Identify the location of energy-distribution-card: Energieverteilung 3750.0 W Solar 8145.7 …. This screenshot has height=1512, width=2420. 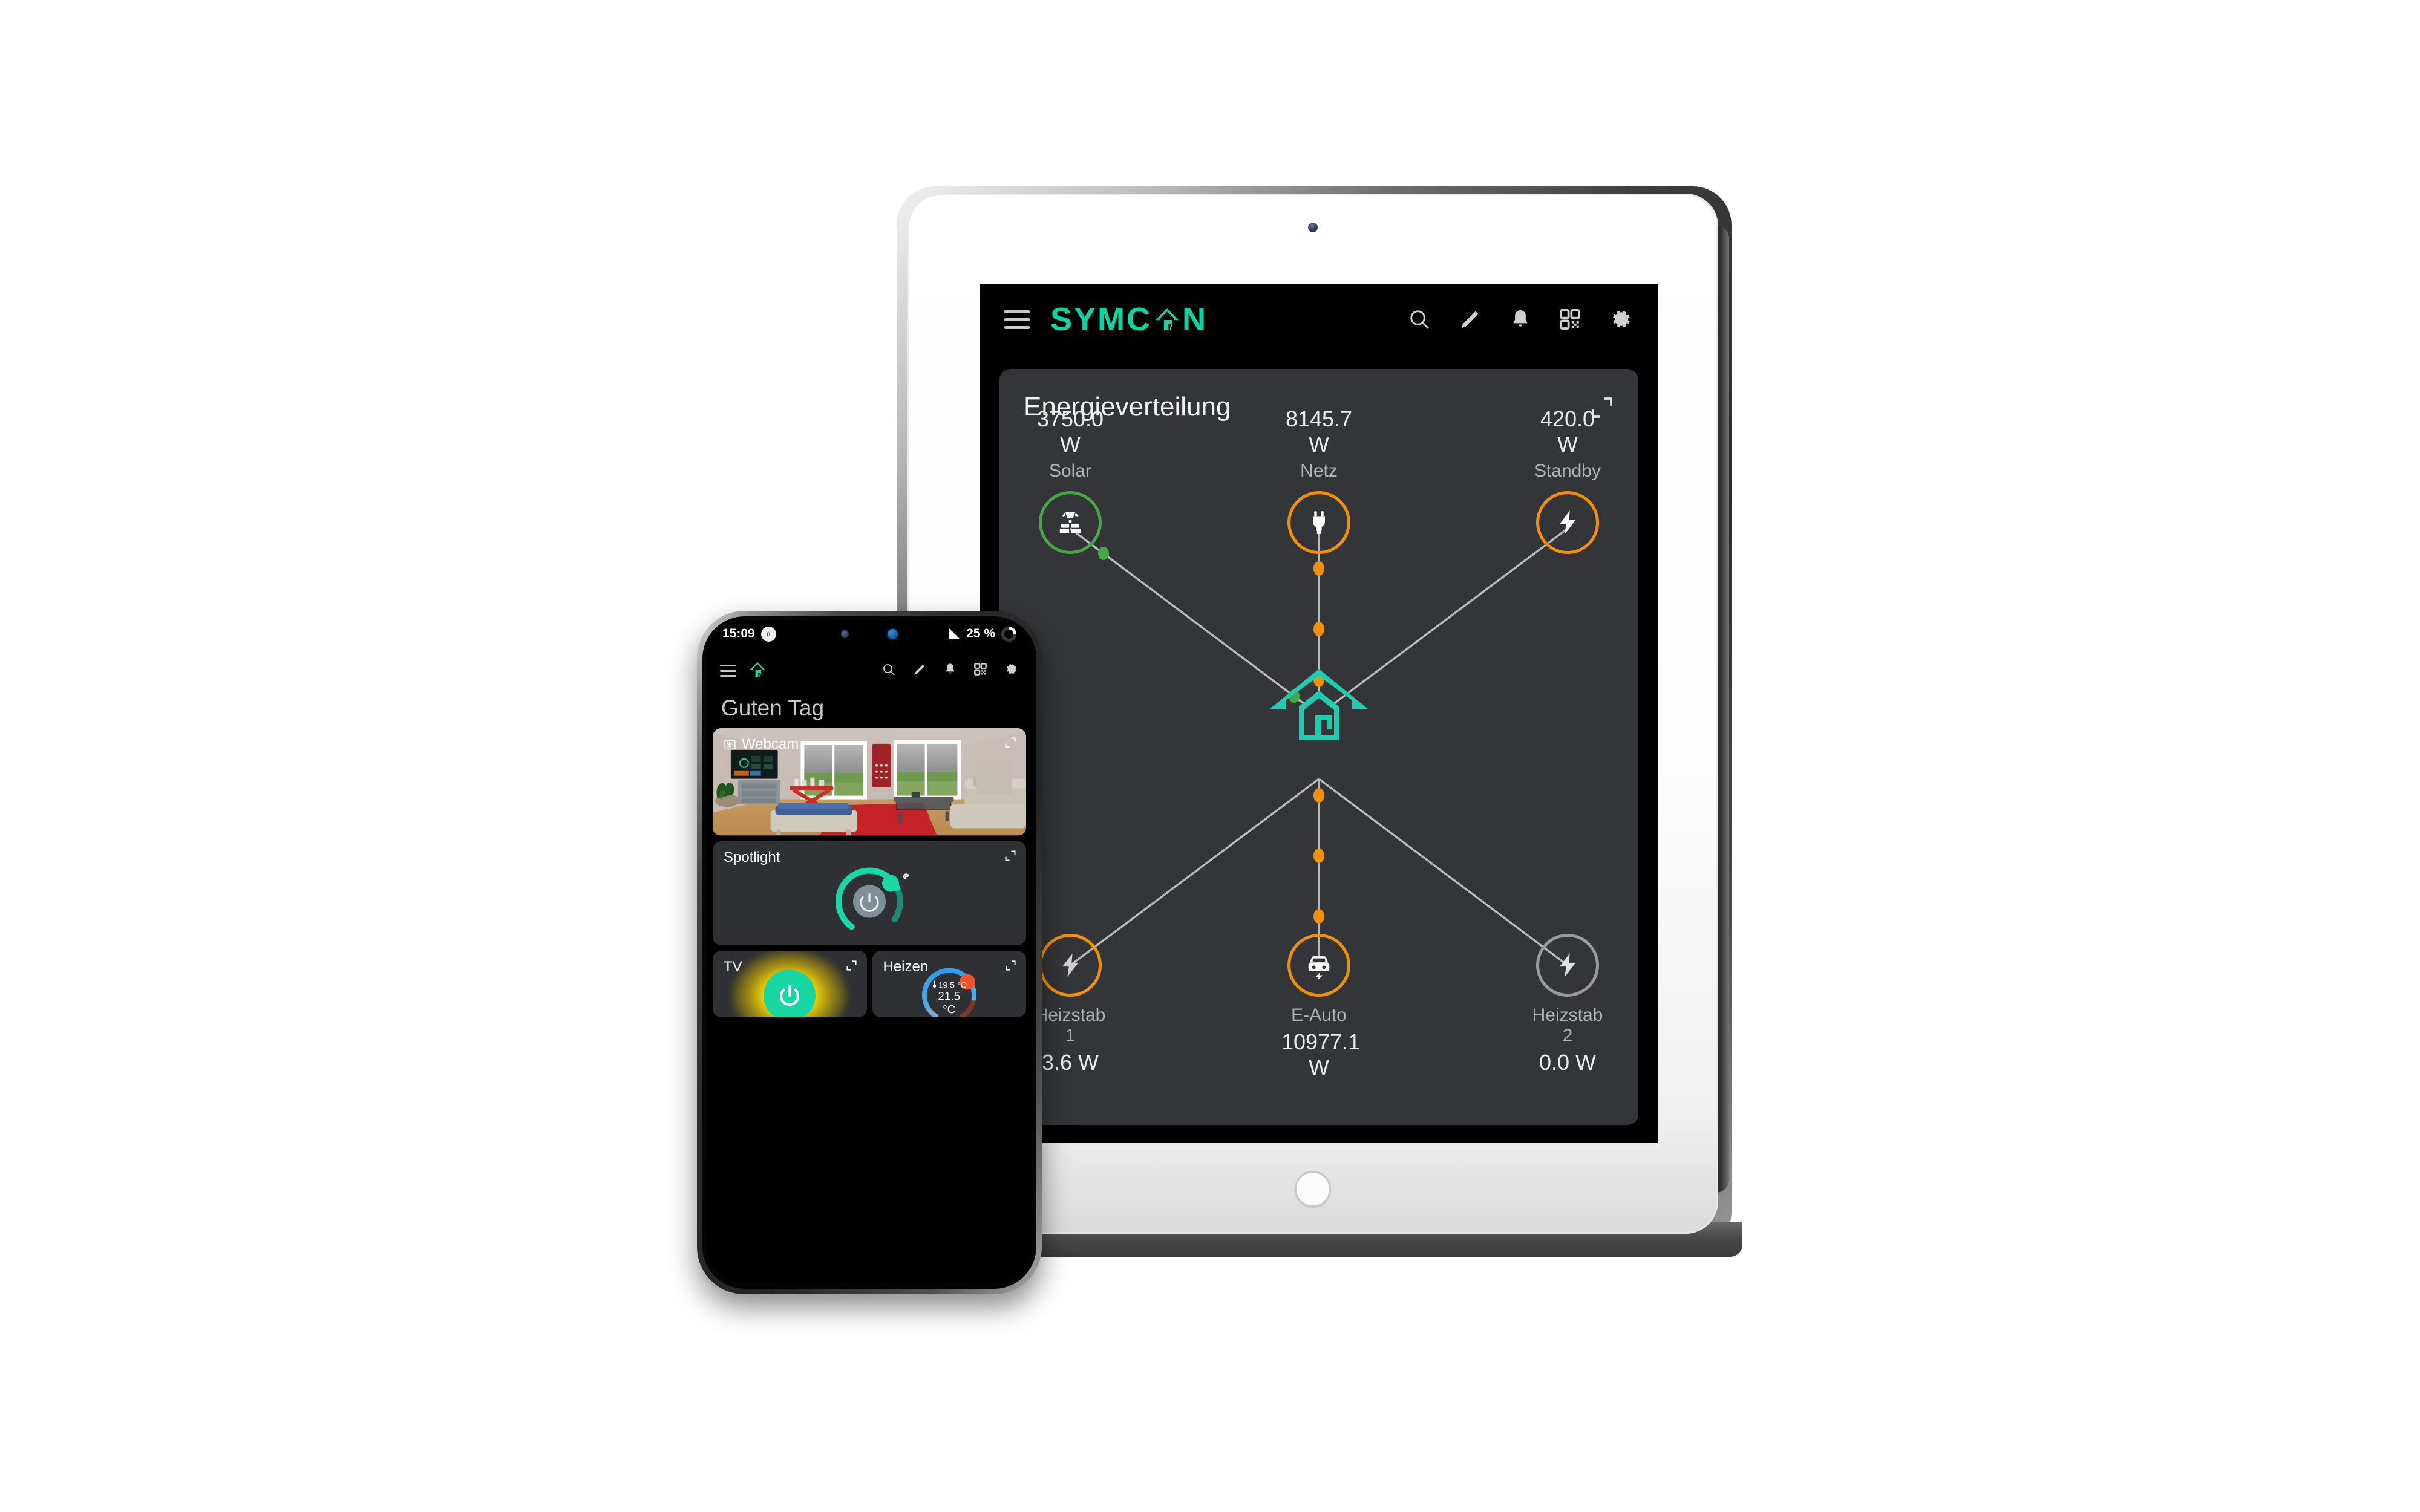
(1318, 747).